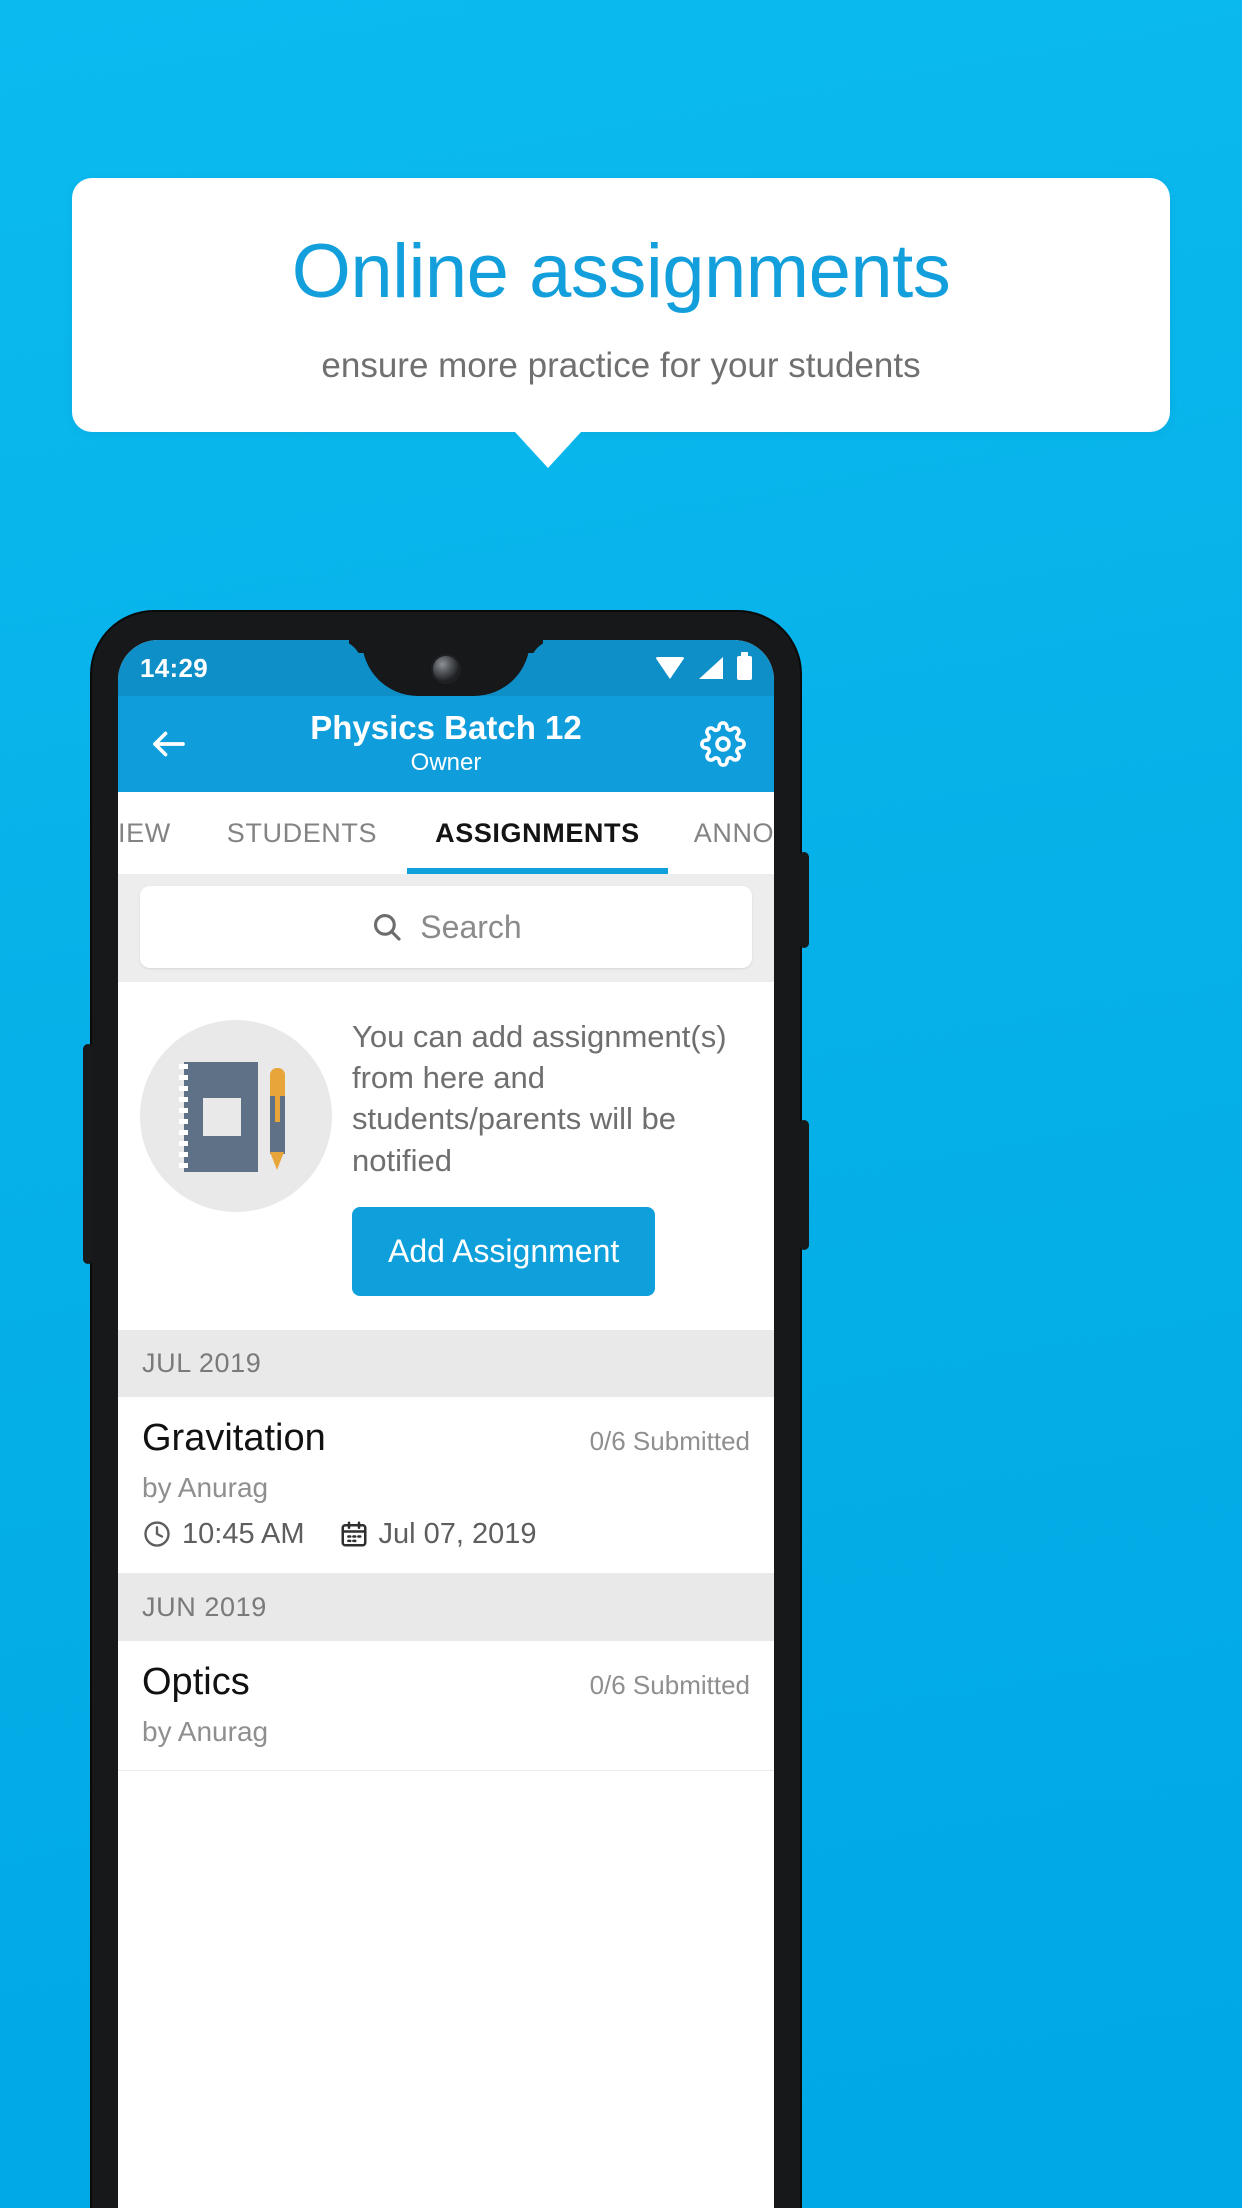 This screenshot has height=2208, width=1242. I want to click on notebook-and-pen-icon, so click(236, 1116).